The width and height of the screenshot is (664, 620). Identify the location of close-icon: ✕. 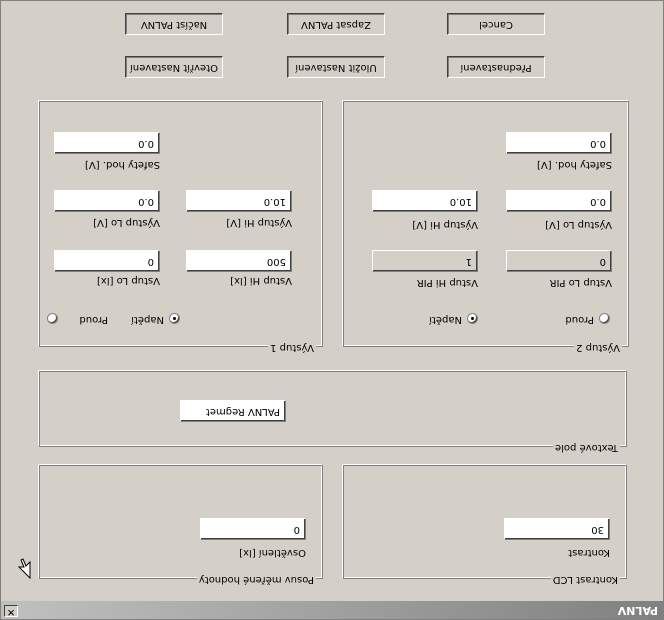
(11, 611).